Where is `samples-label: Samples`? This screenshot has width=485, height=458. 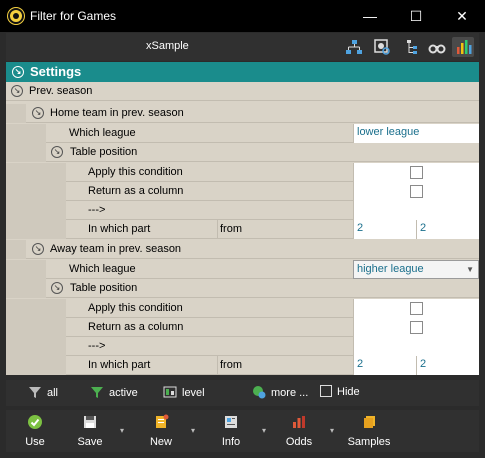
samples-label: Samples is located at coordinates (369, 442).